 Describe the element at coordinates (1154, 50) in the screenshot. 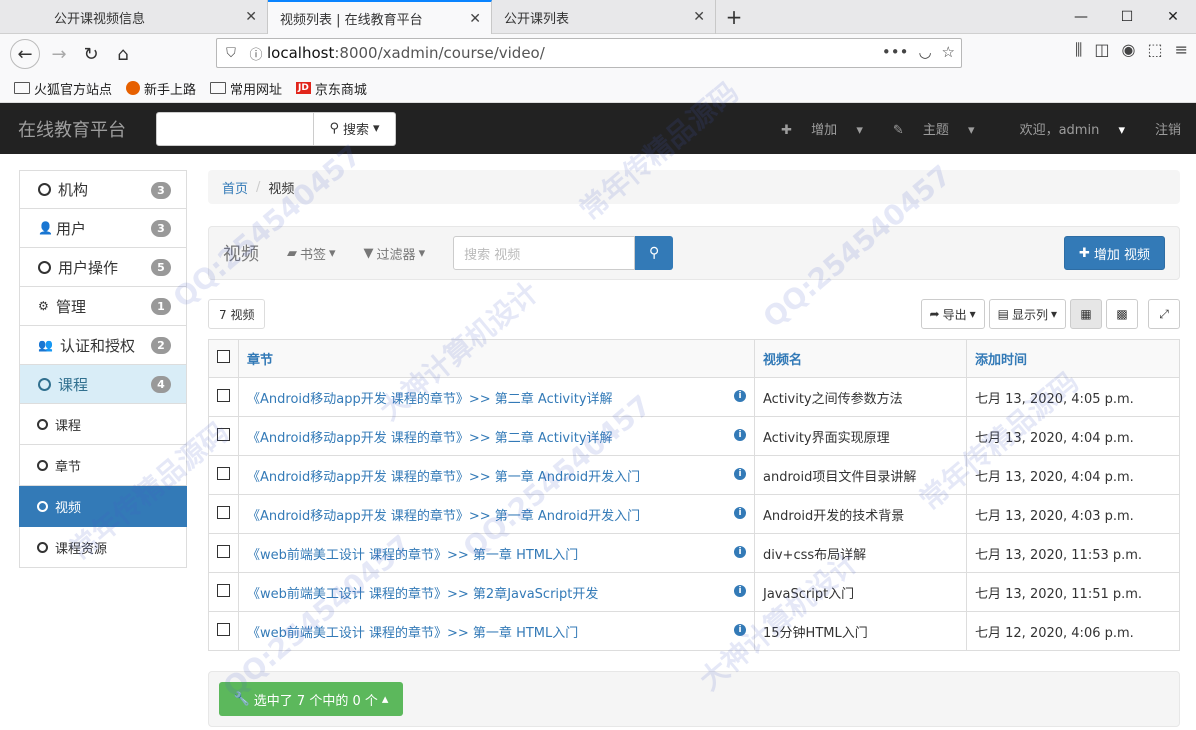

I see `extensions-icon: ⬚` at that location.